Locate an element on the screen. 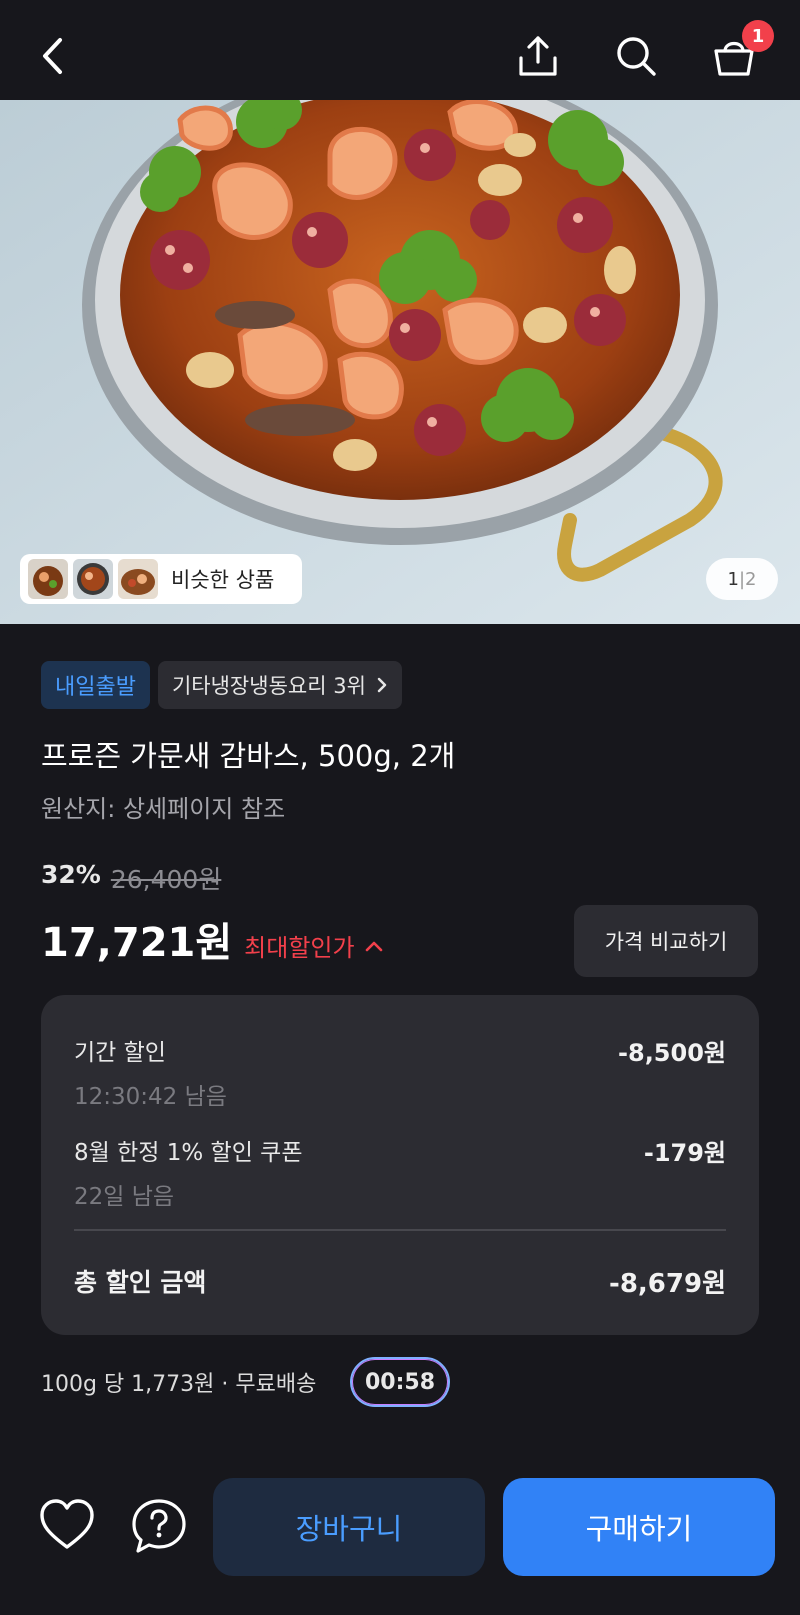 Image resolution: width=800 pixels, height=1615 pixels. discount-remaining: 22일 남음 is located at coordinates (124, 1197).